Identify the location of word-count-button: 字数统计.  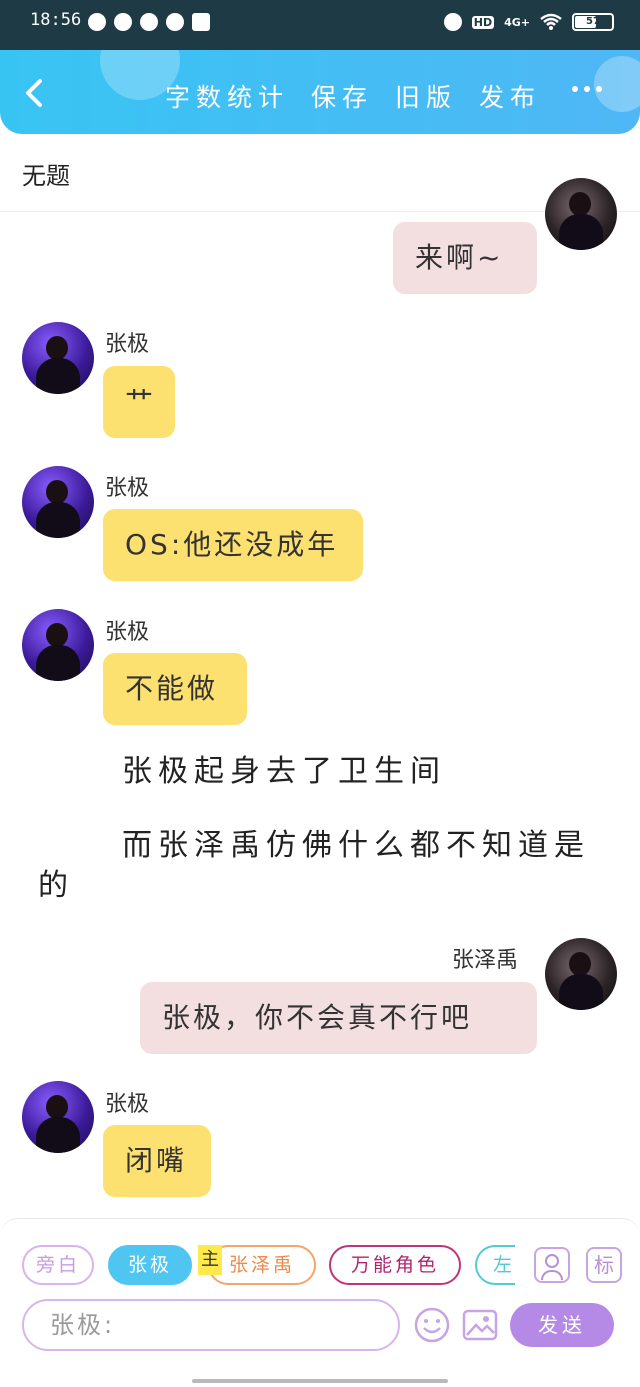
(227, 96).